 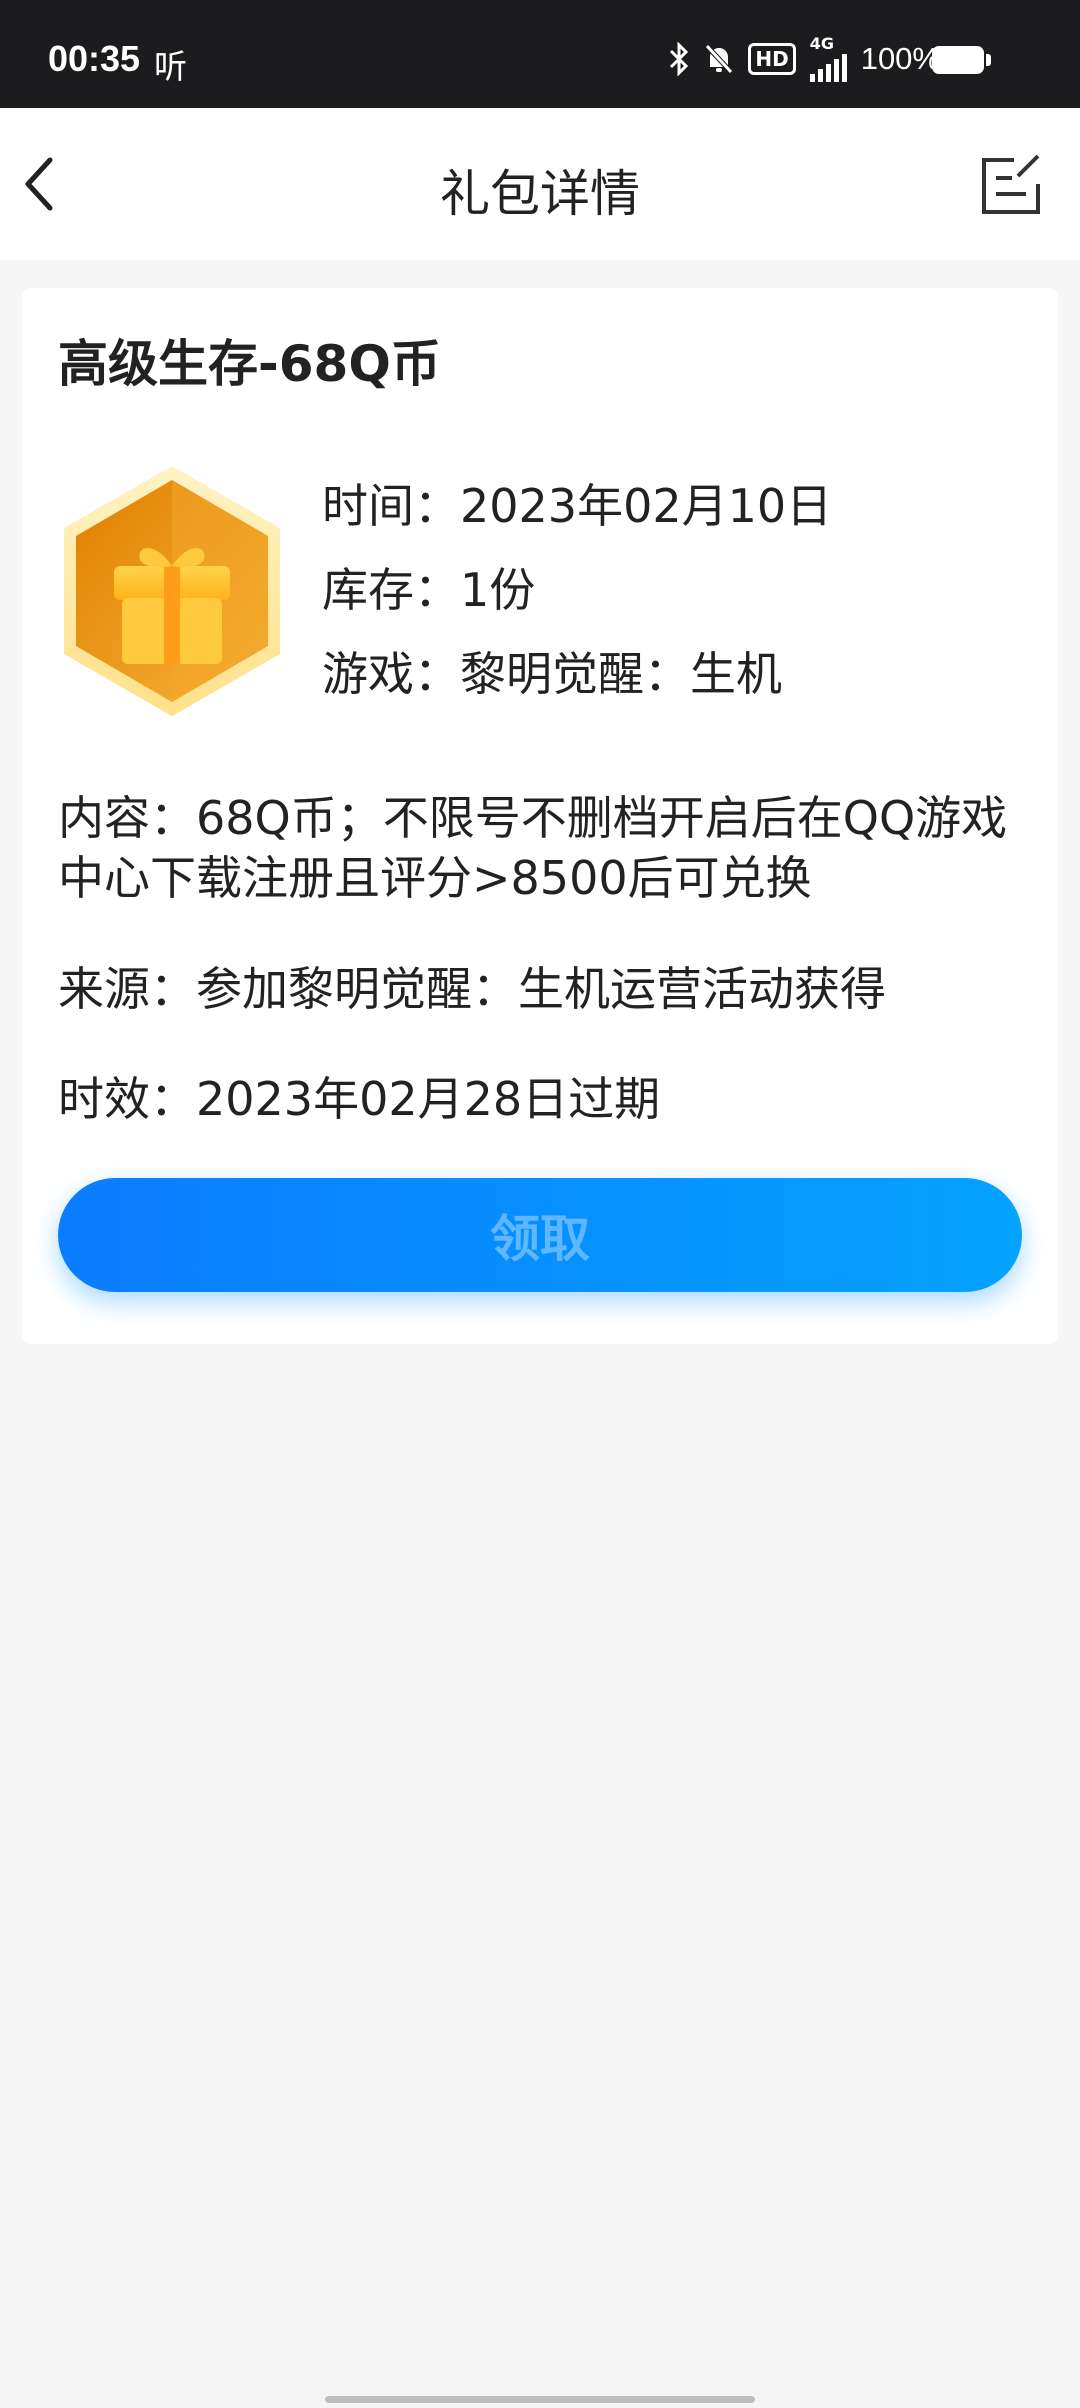 I want to click on hd-icon: HD, so click(x=772, y=59).